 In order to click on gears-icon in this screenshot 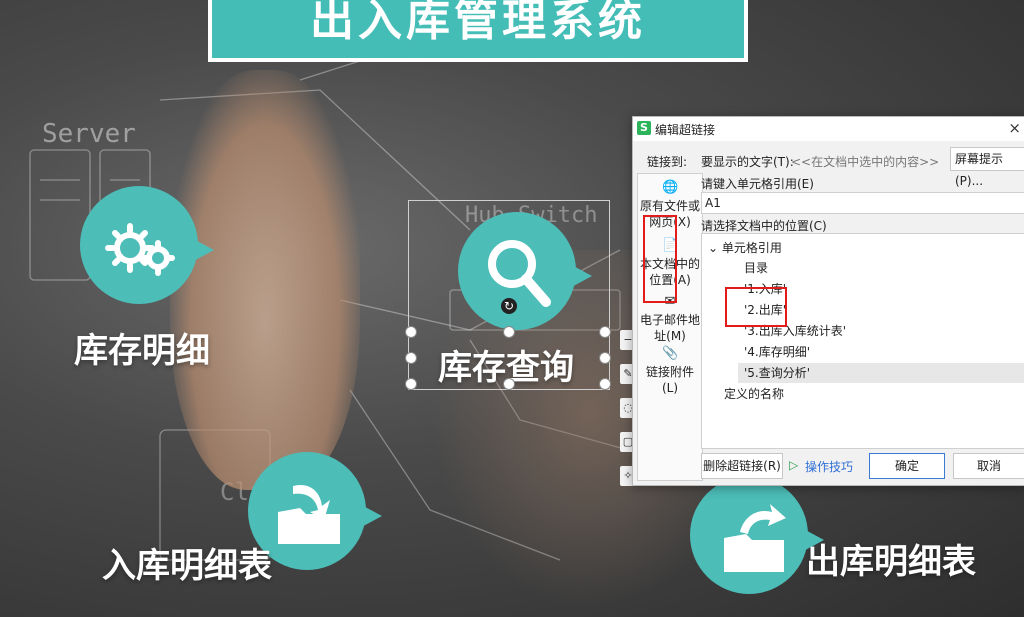, I will do `click(140, 249)`.